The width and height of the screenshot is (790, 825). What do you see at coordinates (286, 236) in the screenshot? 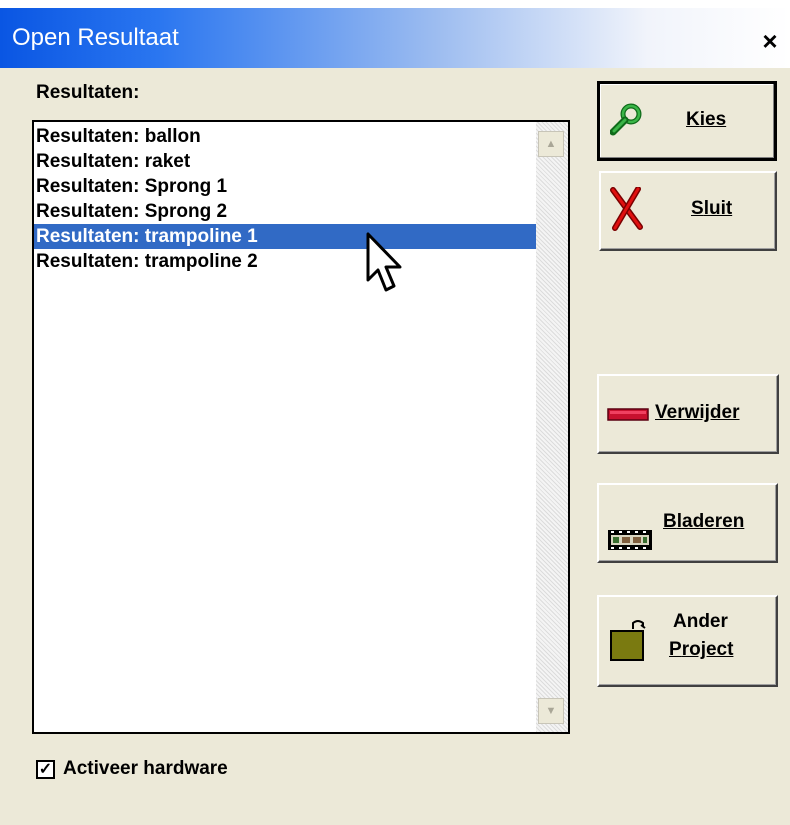
I see `list-item-selected: Resultaten: trampoline 1` at bounding box center [286, 236].